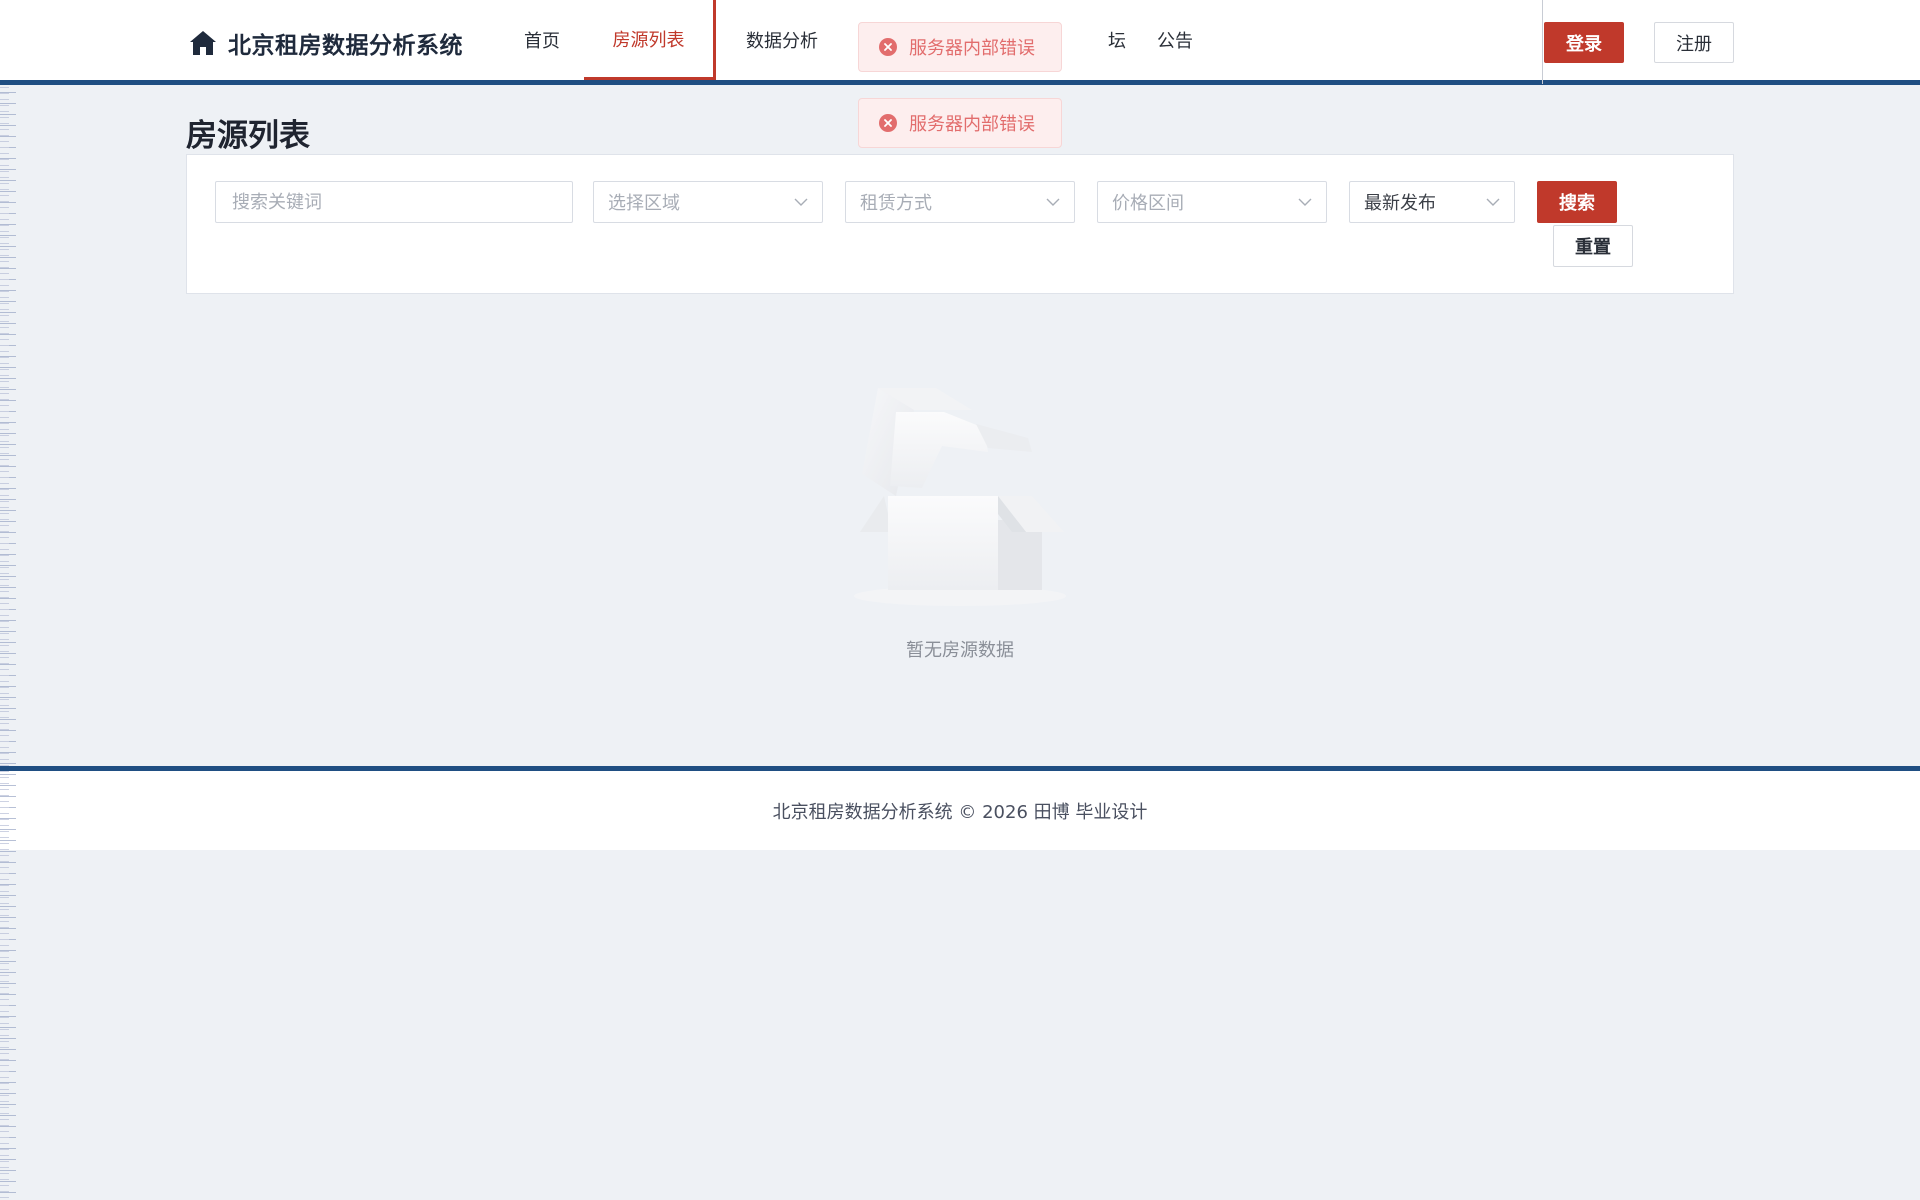  Describe the element at coordinates (960, 650) in the screenshot. I see `empty-state-text: 暂无房源数据` at that location.